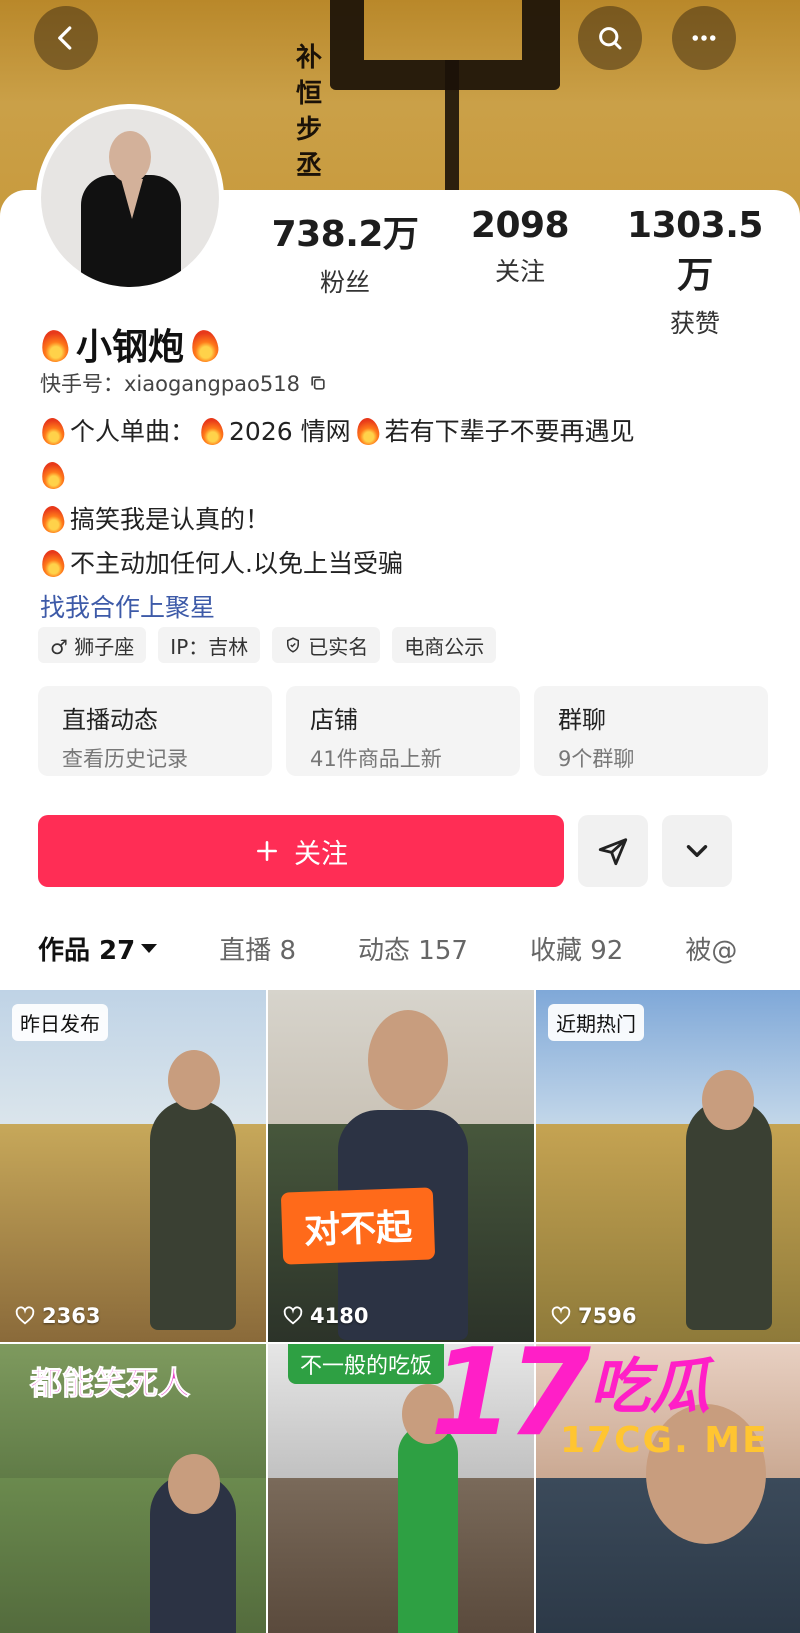 Image resolution: width=800 pixels, height=1633 pixels. What do you see at coordinates (596, 1022) in the screenshot?
I see `video-badge: 近期热门` at bounding box center [596, 1022].